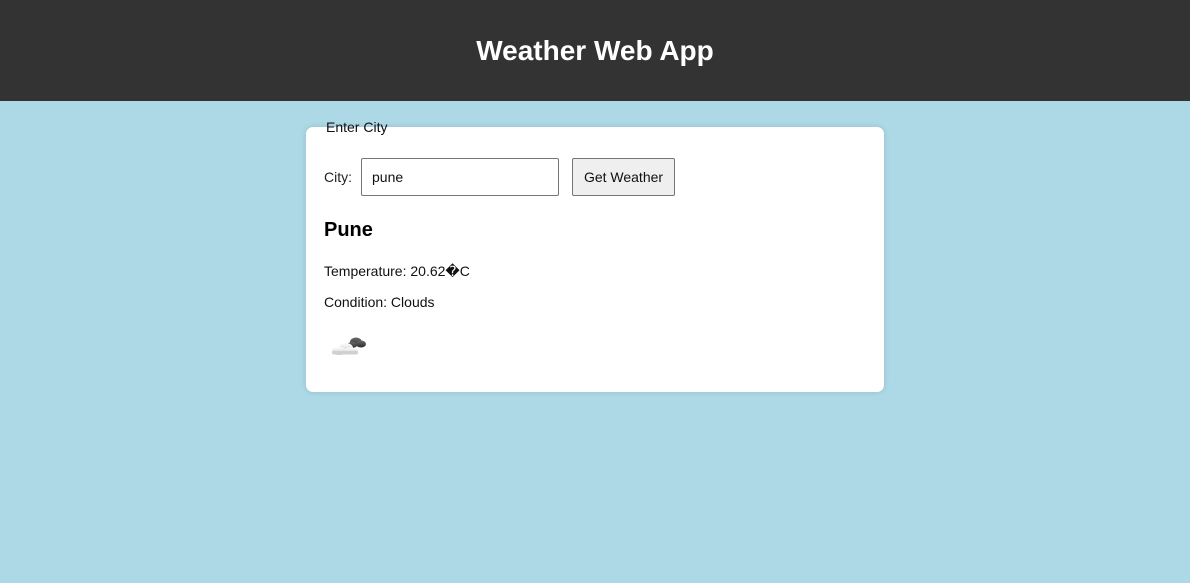 The width and height of the screenshot is (1190, 583). I want to click on temperature-text: Temperature: 20.62�C, so click(397, 271).